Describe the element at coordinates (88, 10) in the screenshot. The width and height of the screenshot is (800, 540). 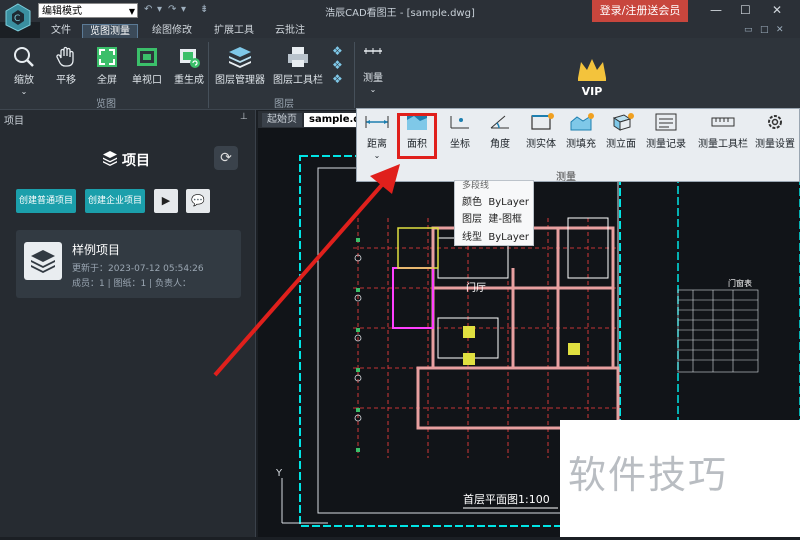
I see `mode-select: 编辑模式 ▼` at that location.